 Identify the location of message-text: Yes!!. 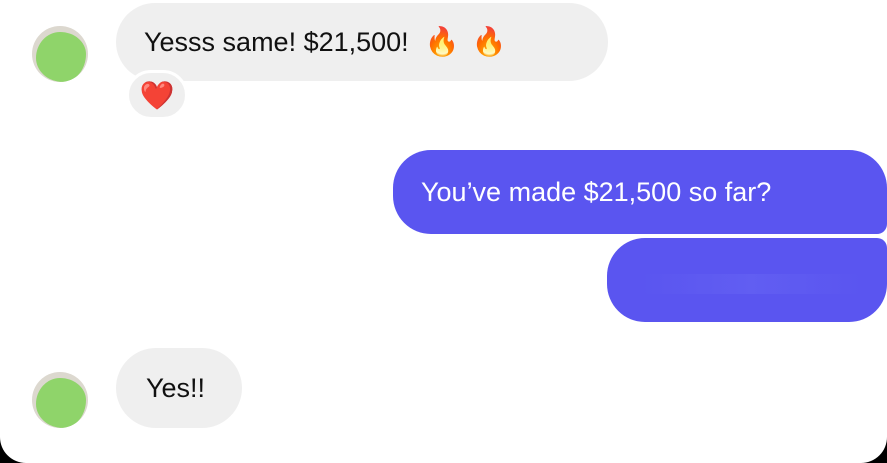
(176, 387).